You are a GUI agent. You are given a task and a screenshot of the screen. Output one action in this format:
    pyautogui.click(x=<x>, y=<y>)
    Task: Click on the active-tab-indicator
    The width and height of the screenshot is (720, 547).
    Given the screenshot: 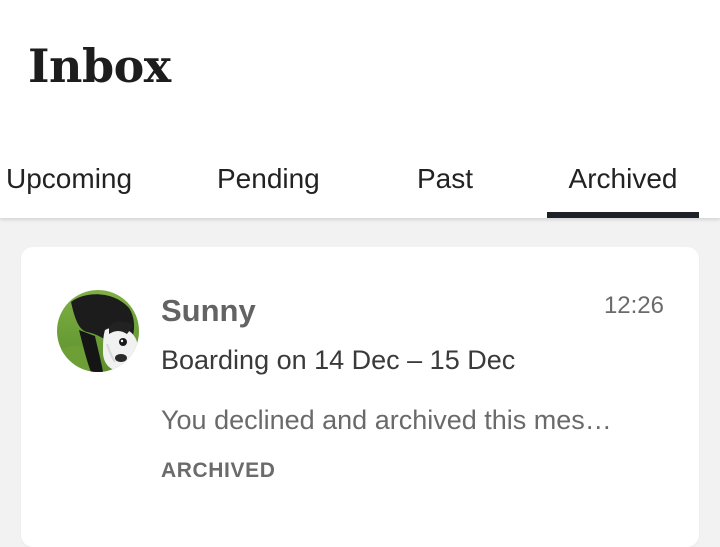 What is the action you would take?
    pyautogui.click(x=623, y=215)
    